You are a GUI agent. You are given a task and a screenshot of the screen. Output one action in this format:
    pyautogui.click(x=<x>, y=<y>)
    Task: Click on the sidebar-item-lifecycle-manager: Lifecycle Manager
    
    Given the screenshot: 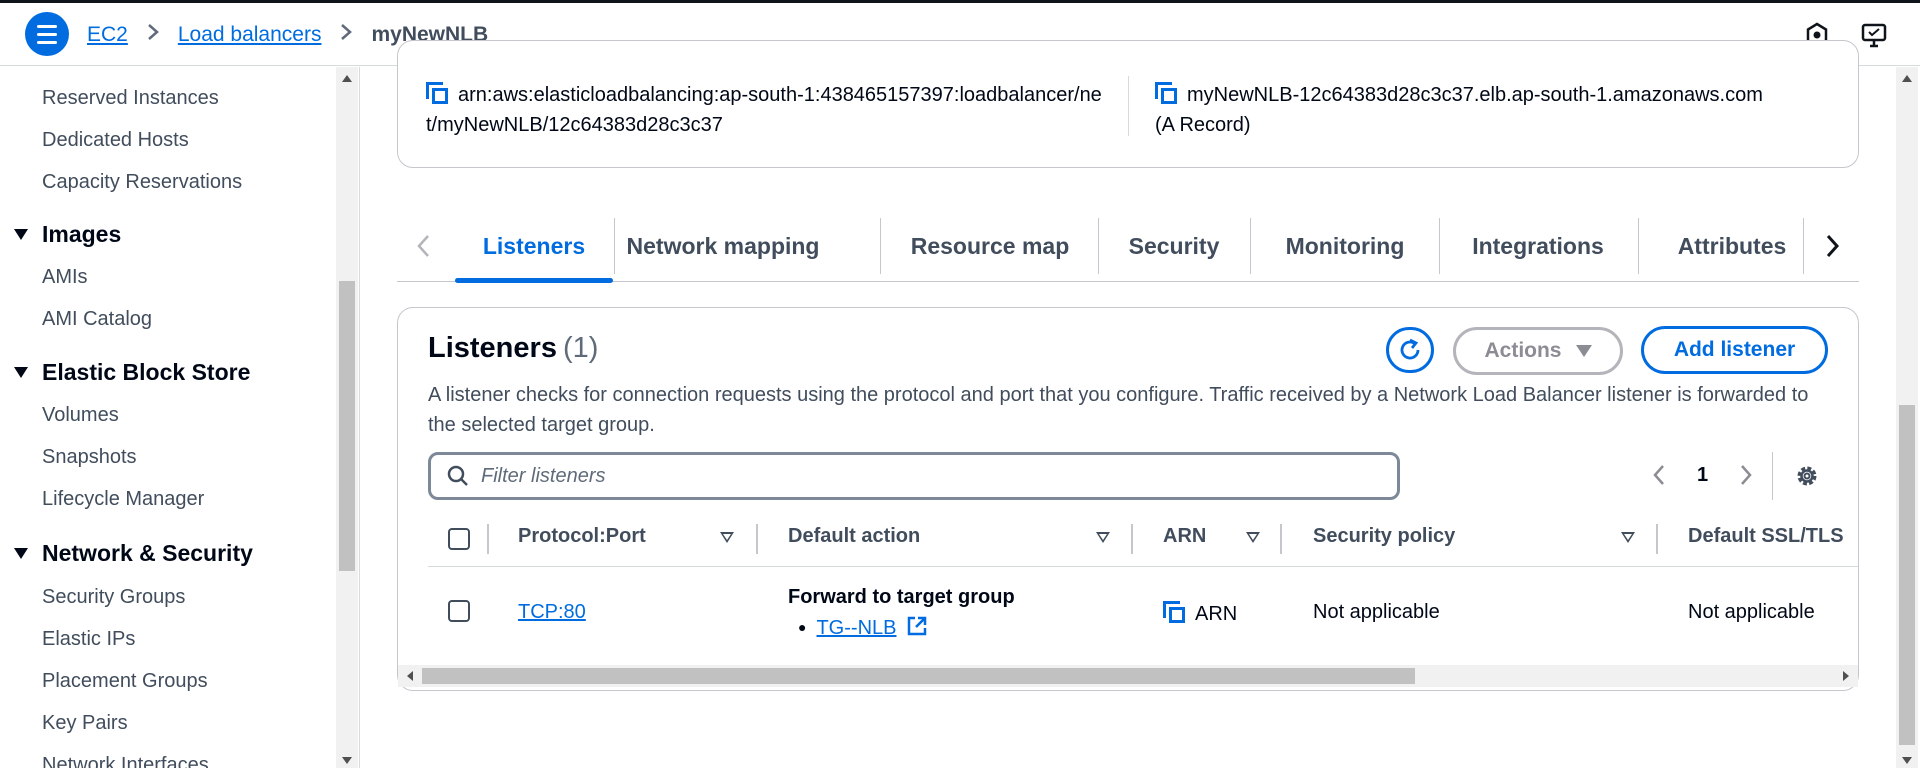 What is the action you would take?
    pyautogui.click(x=123, y=499)
    